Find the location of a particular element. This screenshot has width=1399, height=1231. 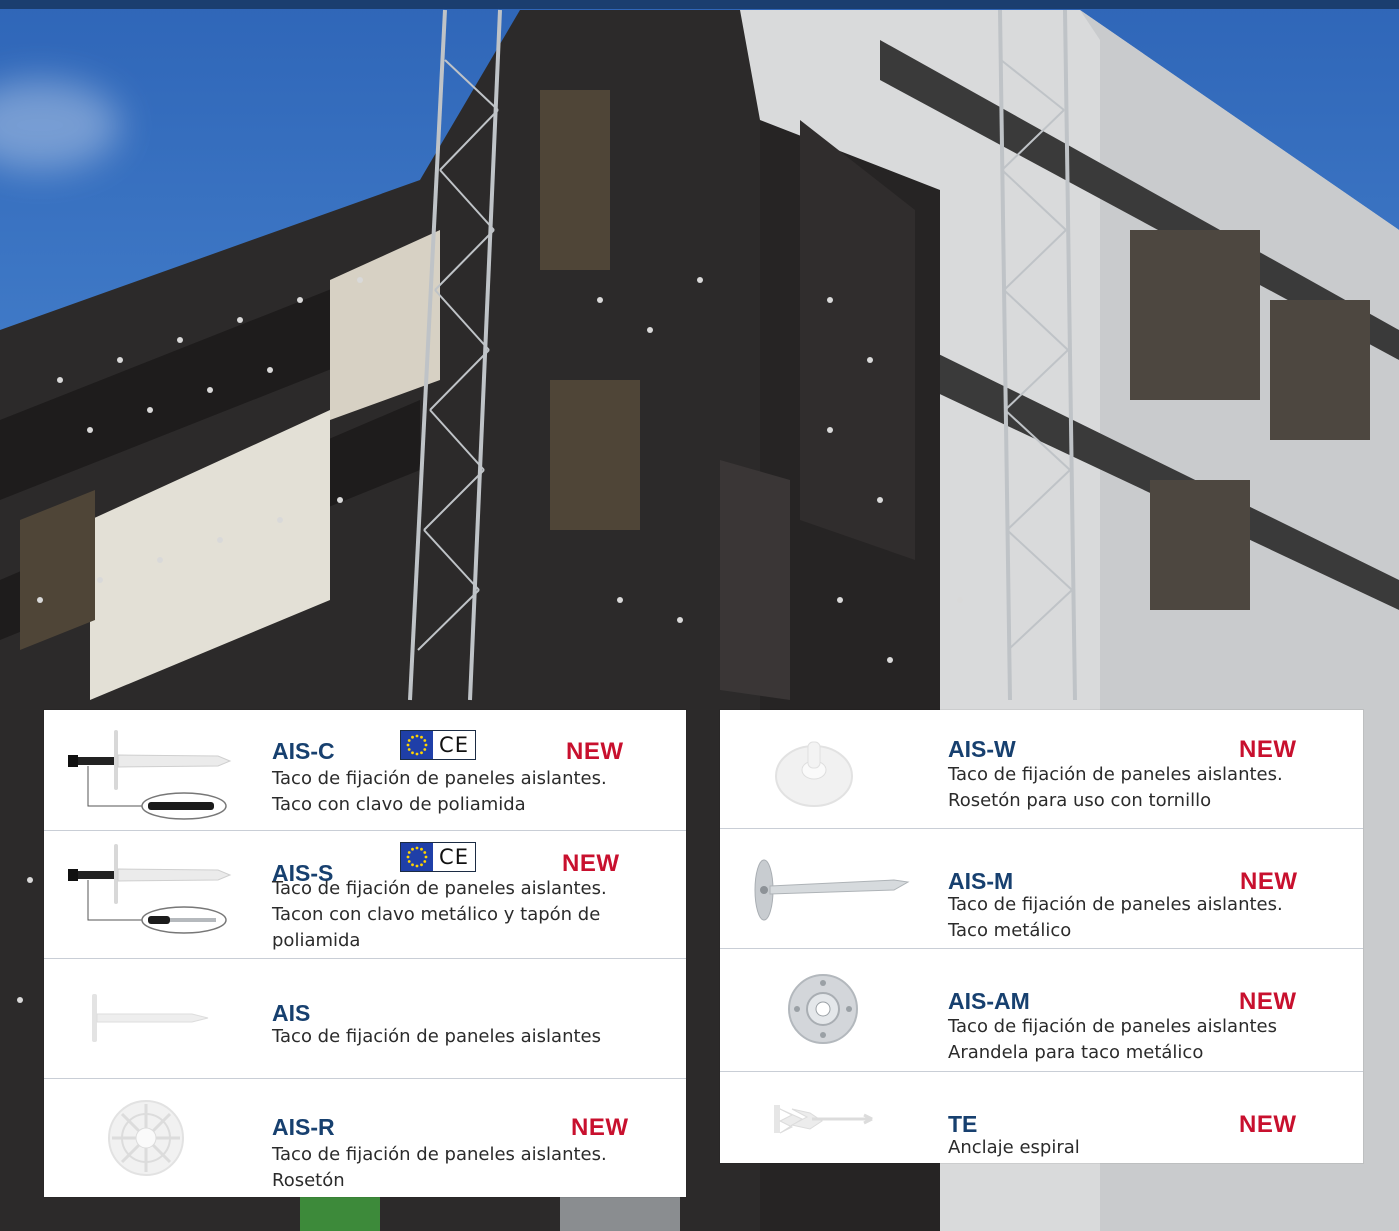

ais-s-anchor-icon is located at coordinates (150, 889).